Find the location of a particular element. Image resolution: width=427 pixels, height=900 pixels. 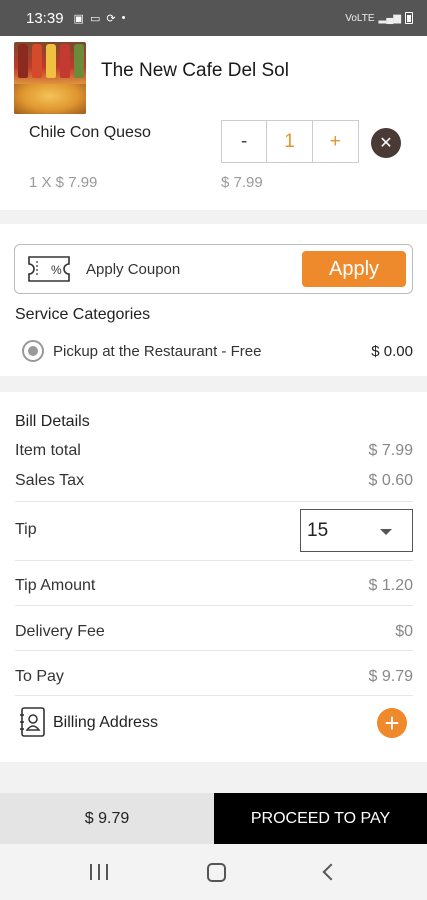

tip-label: Tip is located at coordinates (26, 529).